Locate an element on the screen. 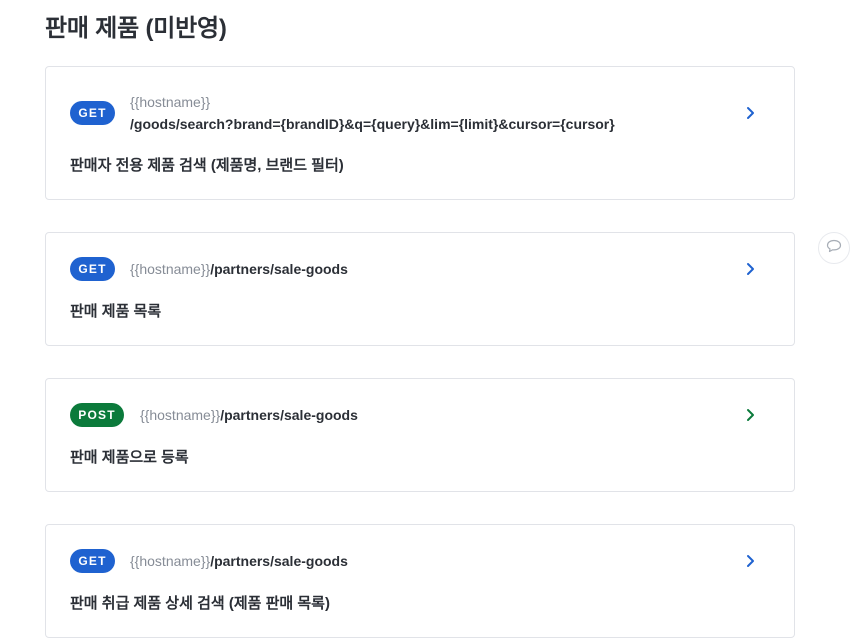  endpoint-description: 판매 제품 목록 is located at coordinates (116, 311).